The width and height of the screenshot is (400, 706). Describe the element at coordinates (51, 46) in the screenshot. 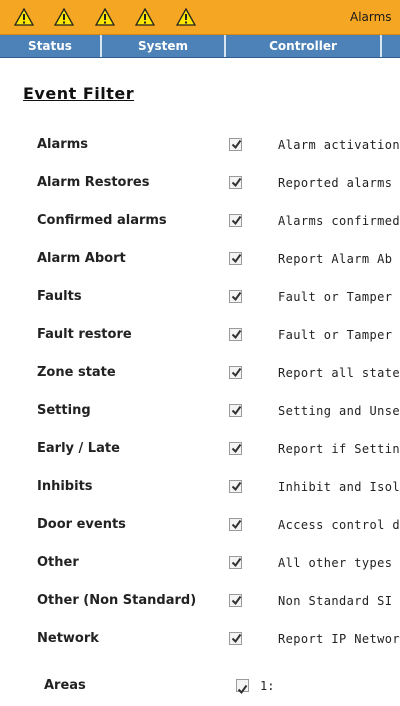

I see `tab-status: Status` at that location.